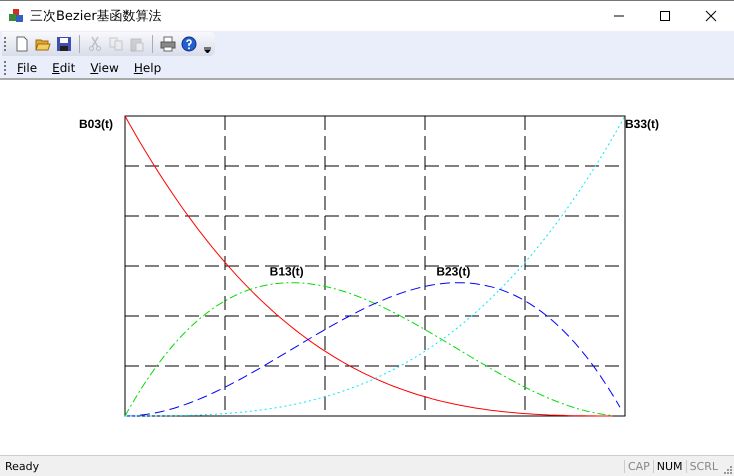  I want to click on status-text: Ready, so click(22, 466).